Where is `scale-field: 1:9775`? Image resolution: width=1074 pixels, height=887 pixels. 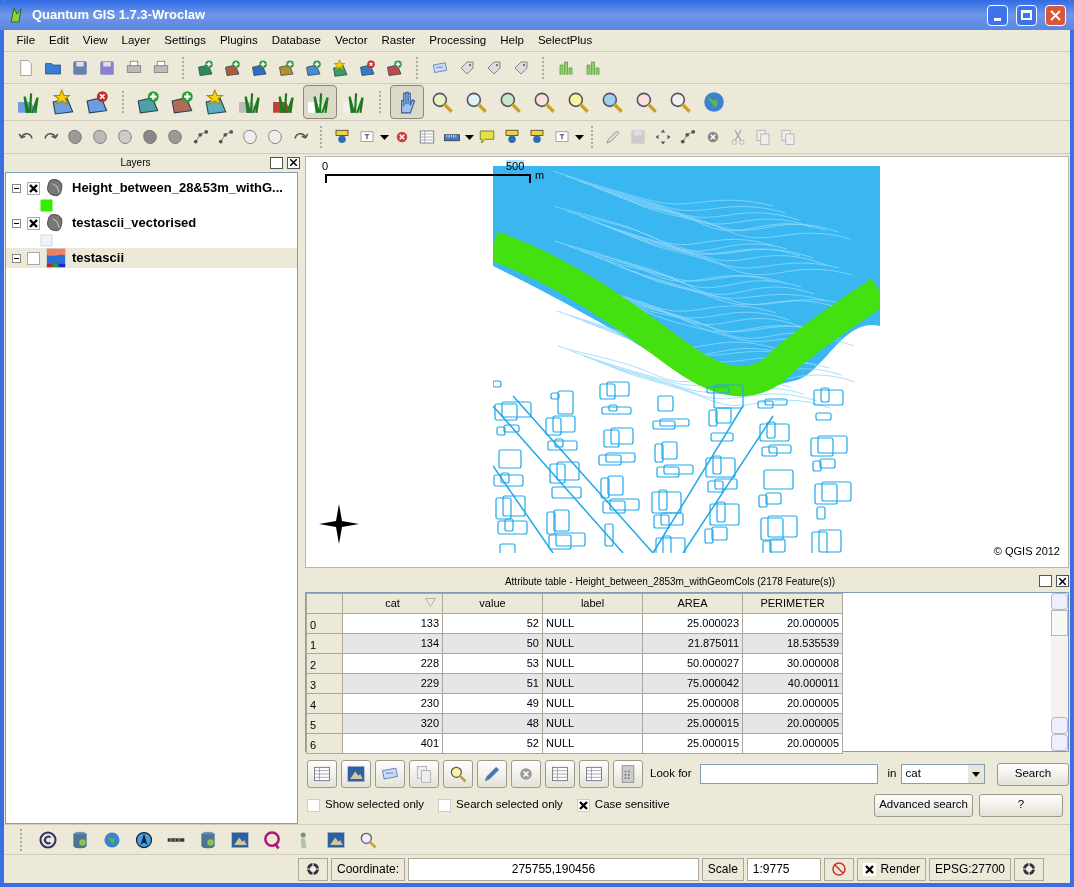
scale-field: 1:9775 is located at coordinates (783, 869).